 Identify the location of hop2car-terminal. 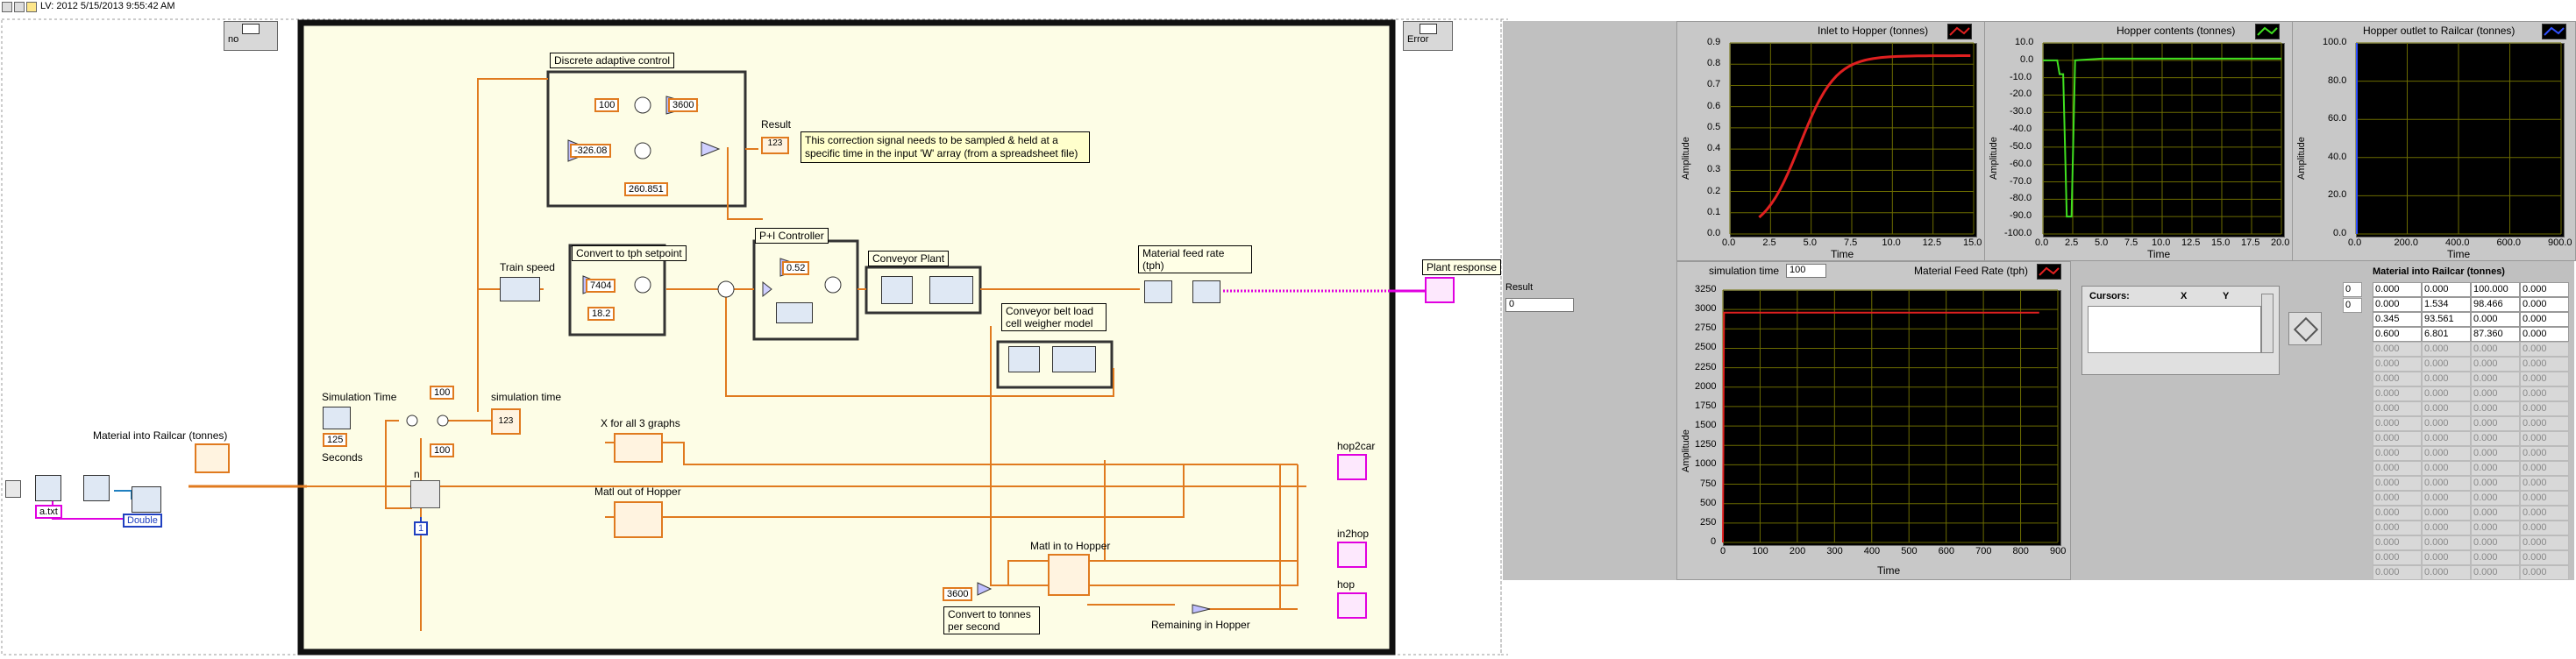
(1352, 467).